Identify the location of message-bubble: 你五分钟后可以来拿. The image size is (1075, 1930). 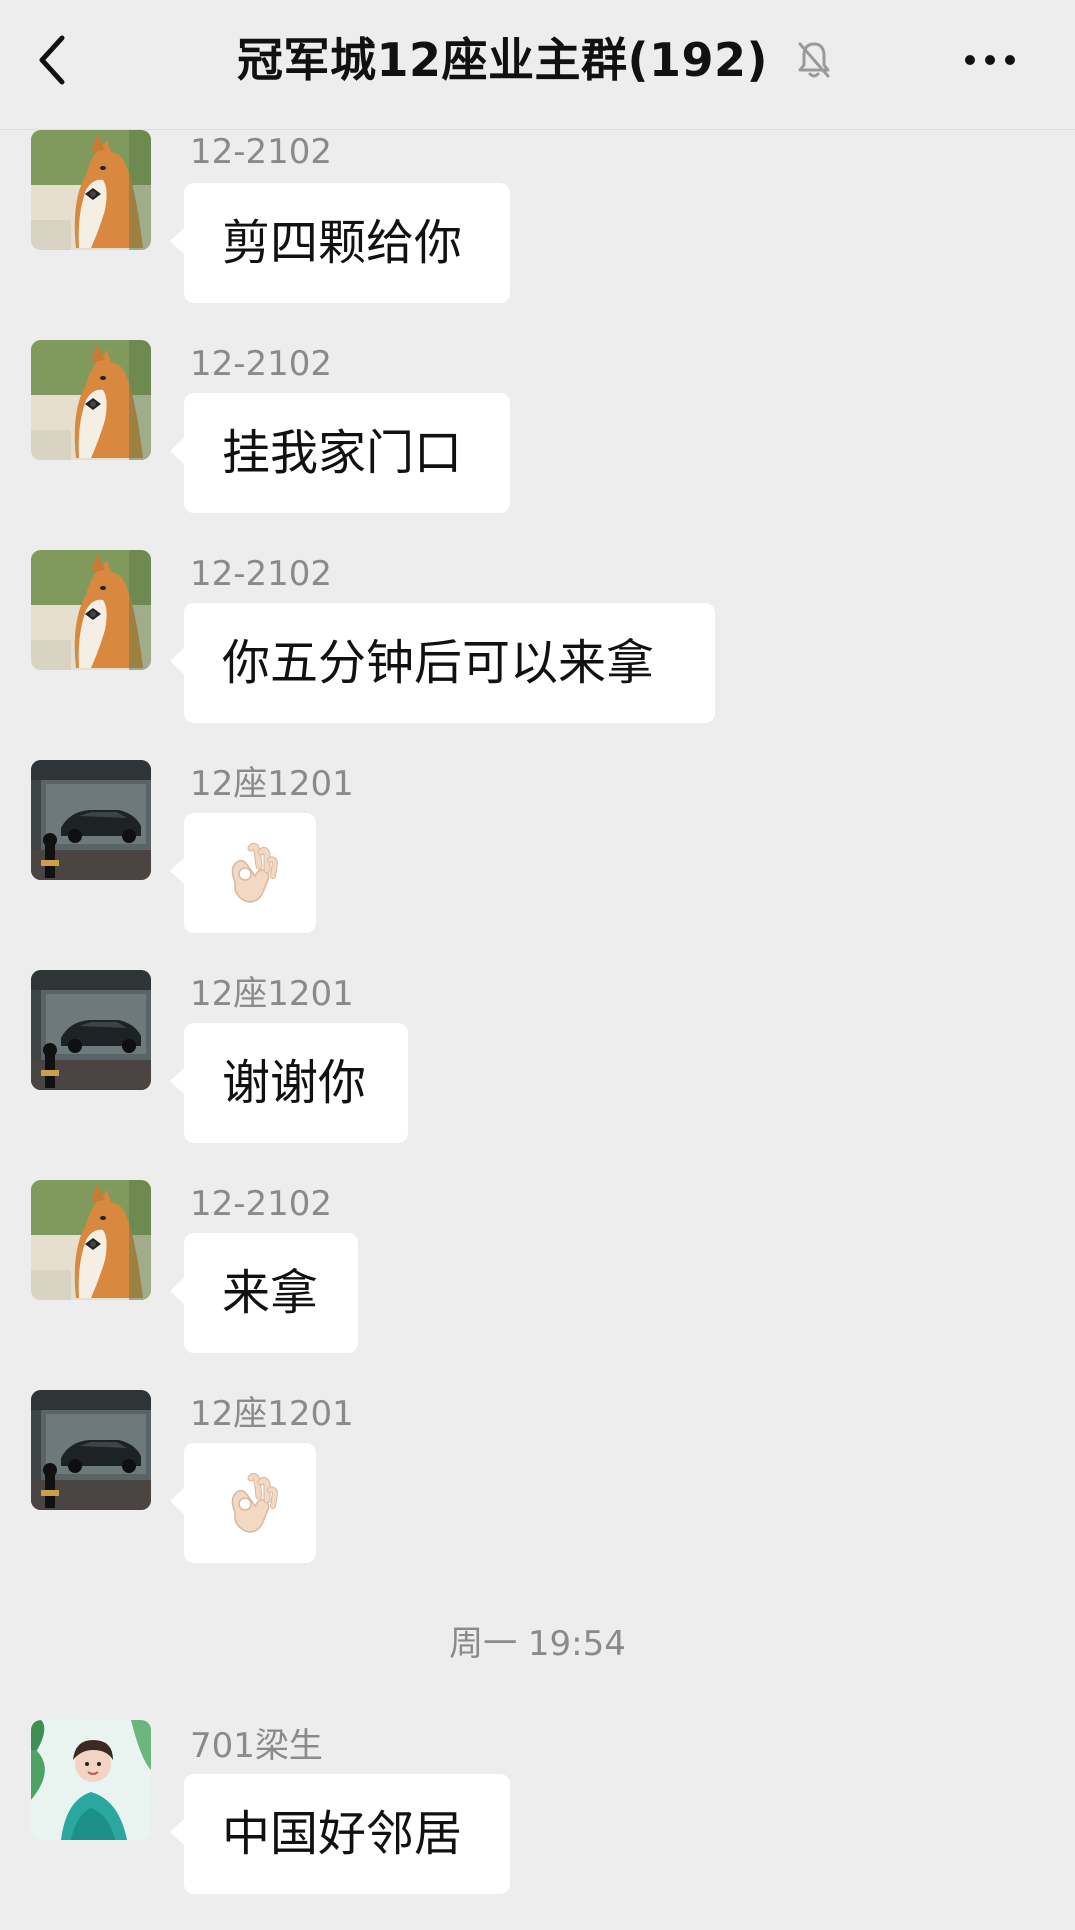
(442, 663).